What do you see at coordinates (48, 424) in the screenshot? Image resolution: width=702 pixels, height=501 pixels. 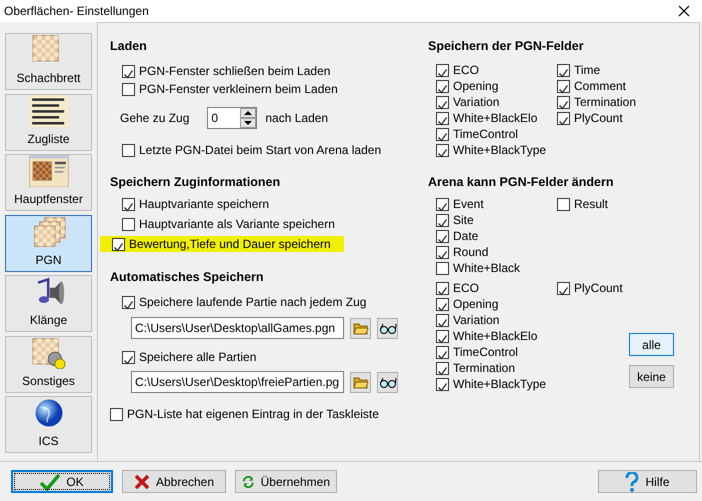 I see `sidebar-item: ICS` at bounding box center [48, 424].